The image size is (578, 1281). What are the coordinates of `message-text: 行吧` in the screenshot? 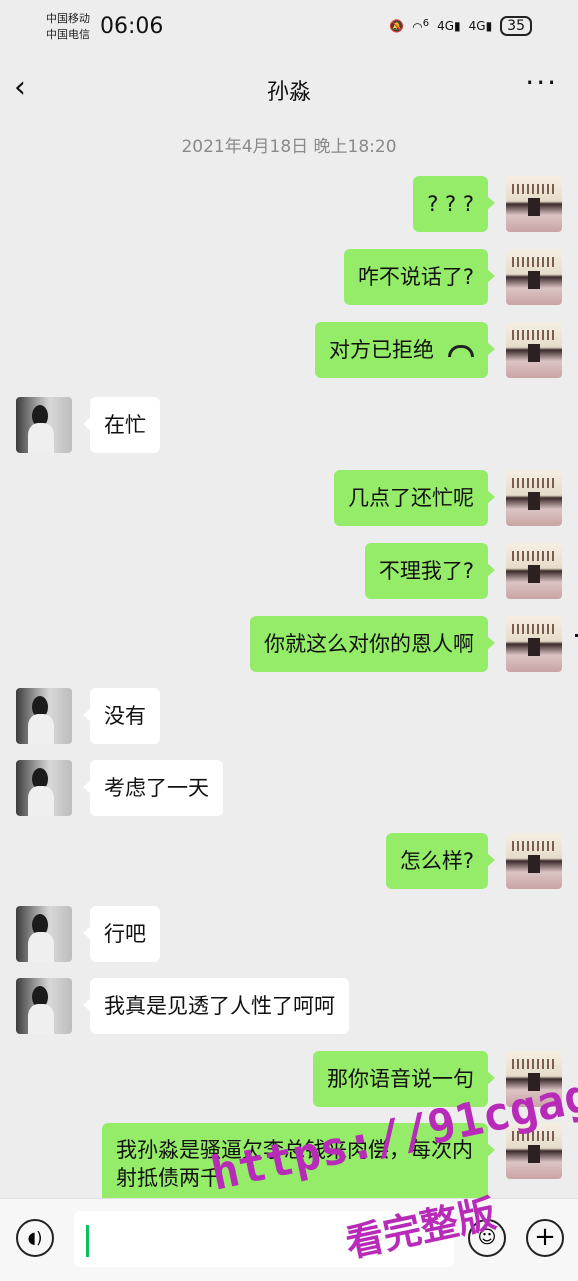 It's located at (125, 934).